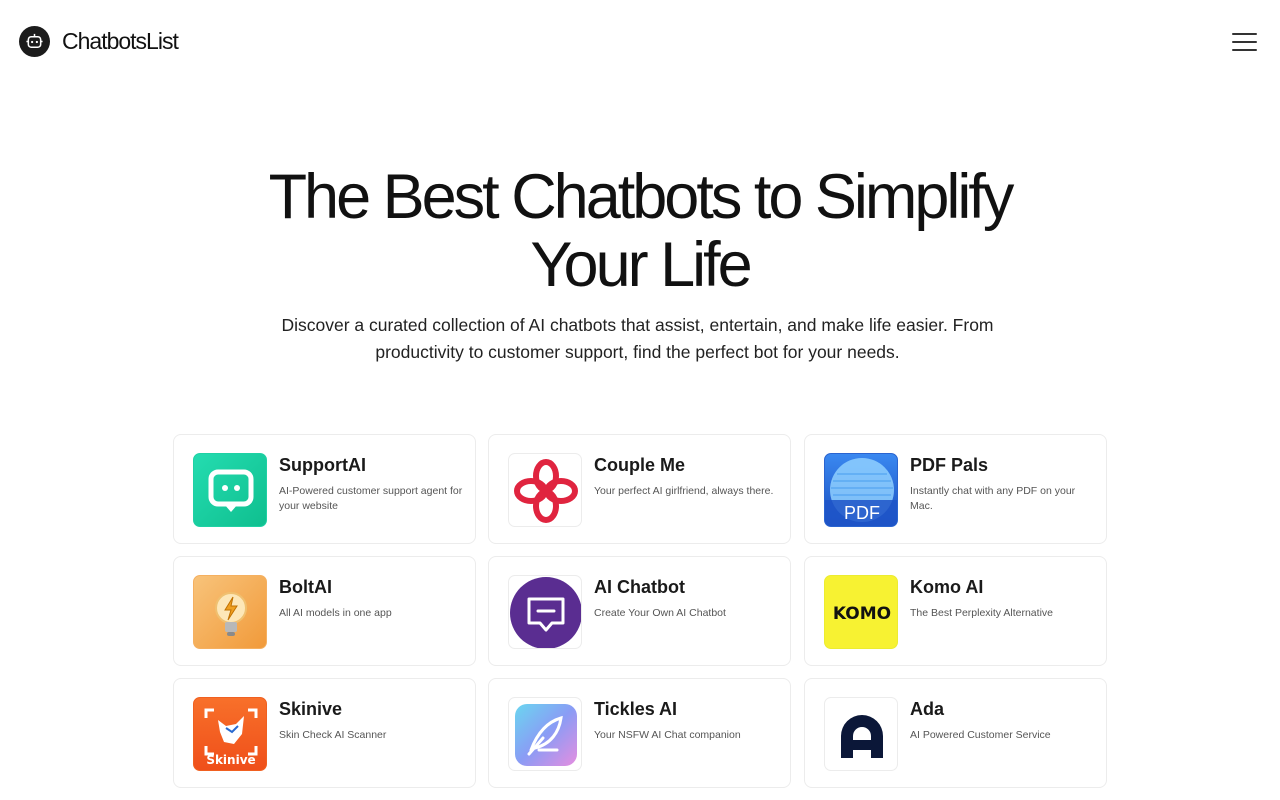 This screenshot has height=800, width=1280. I want to click on chatbot-name: PDF Pals, so click(949, 465).